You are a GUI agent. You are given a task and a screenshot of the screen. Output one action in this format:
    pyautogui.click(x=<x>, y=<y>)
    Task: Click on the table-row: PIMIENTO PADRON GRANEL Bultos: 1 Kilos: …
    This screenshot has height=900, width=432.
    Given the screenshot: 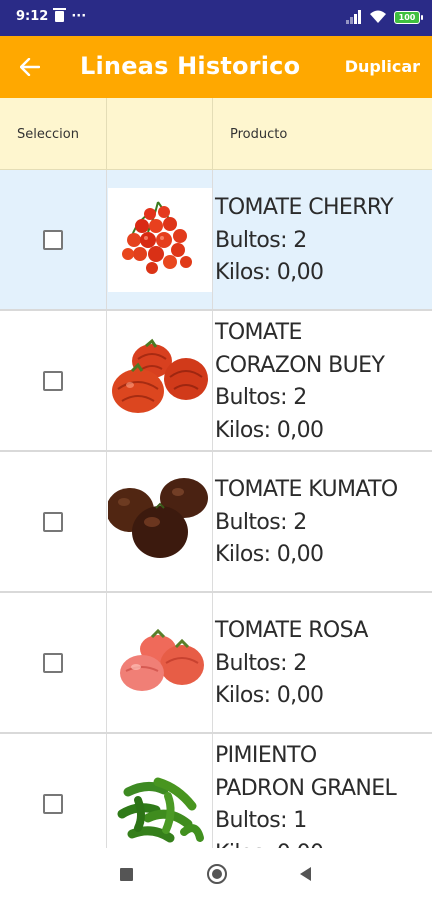 What is the action you would take?
    pyautogui.click(x=216, y=791)
    